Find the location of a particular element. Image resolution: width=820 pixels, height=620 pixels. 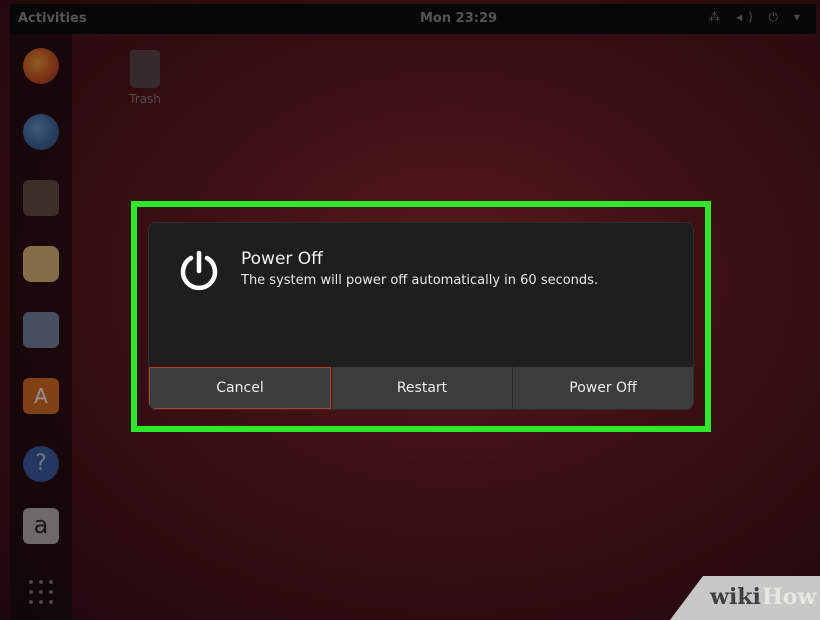

activities-button: Activities is located at coordinates (52, 18).